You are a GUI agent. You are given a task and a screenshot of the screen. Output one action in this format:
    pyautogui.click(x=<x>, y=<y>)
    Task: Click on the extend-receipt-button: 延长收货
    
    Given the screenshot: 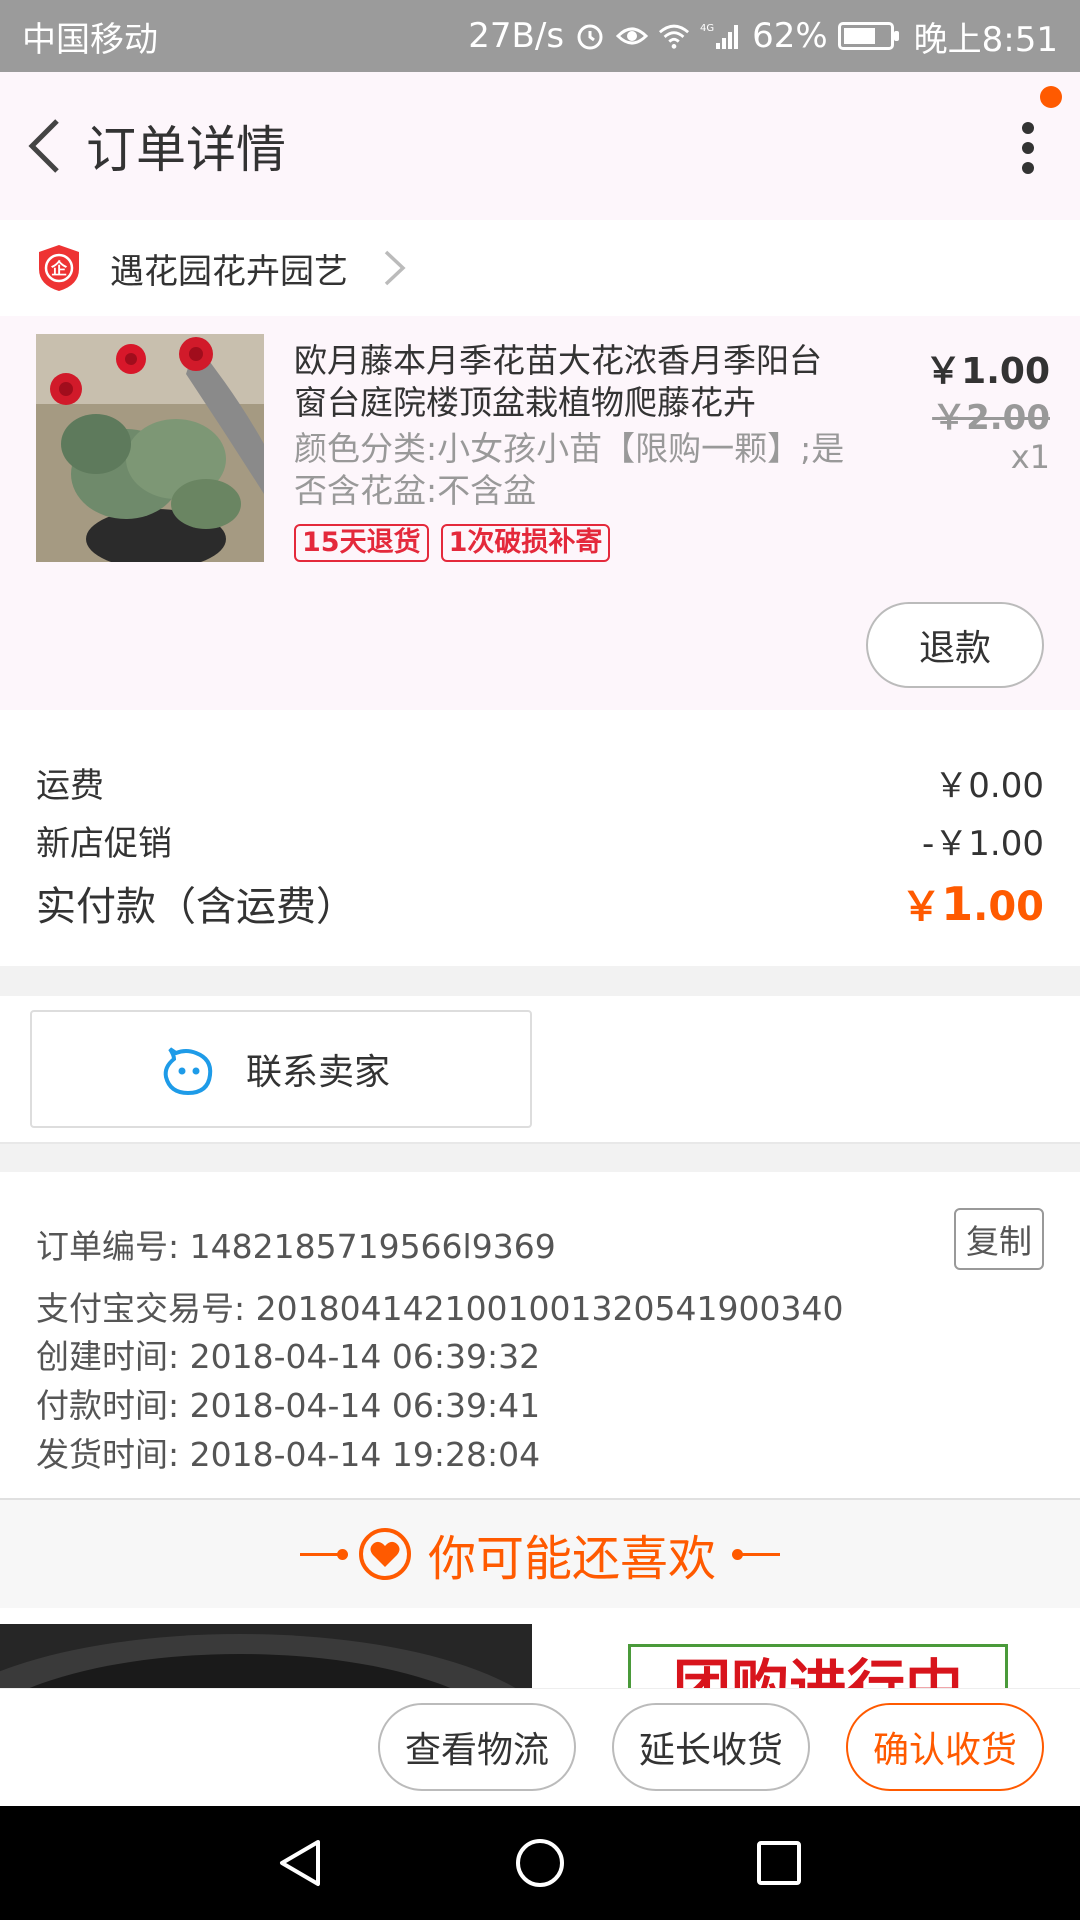 What is the action you would take?
    pyautogui.click(x=711, y=1747)
    